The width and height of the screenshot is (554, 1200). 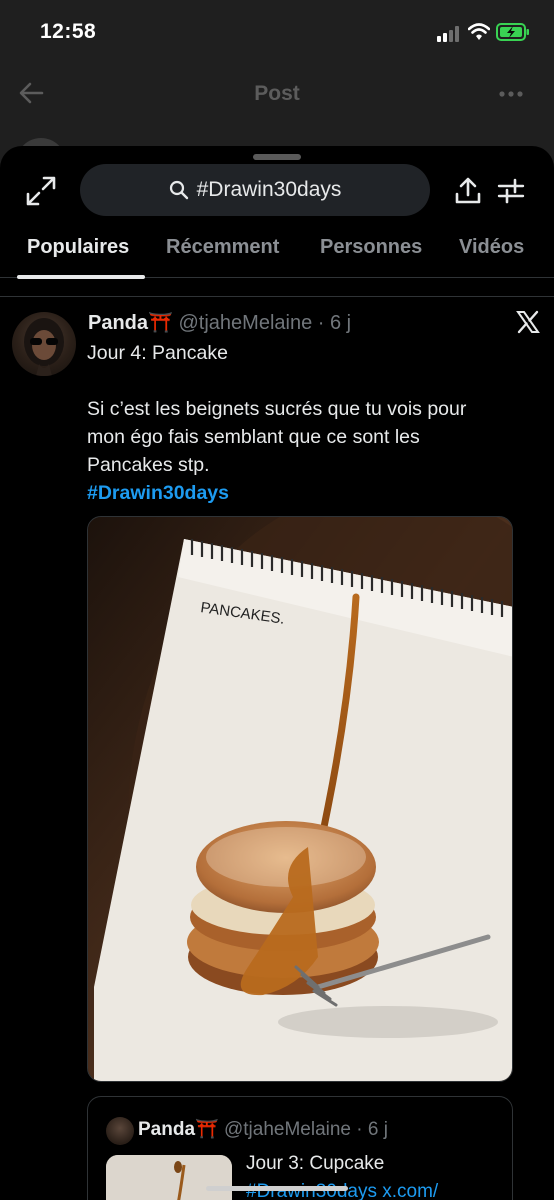 I want to click on more-options-icon, so click(x=511, y=94).